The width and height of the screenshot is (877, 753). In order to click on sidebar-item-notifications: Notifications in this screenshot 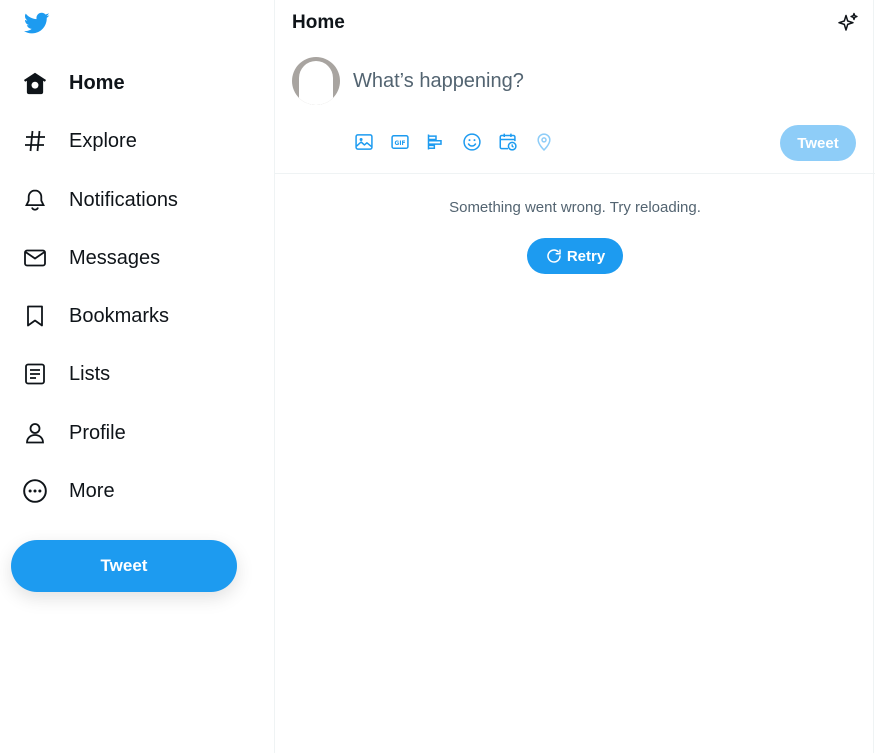, I will do `click(105, 200)`.